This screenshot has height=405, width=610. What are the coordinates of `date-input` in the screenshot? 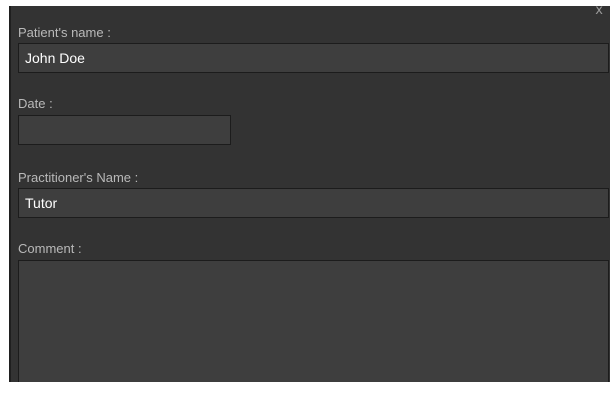 It's located at (124, 130).